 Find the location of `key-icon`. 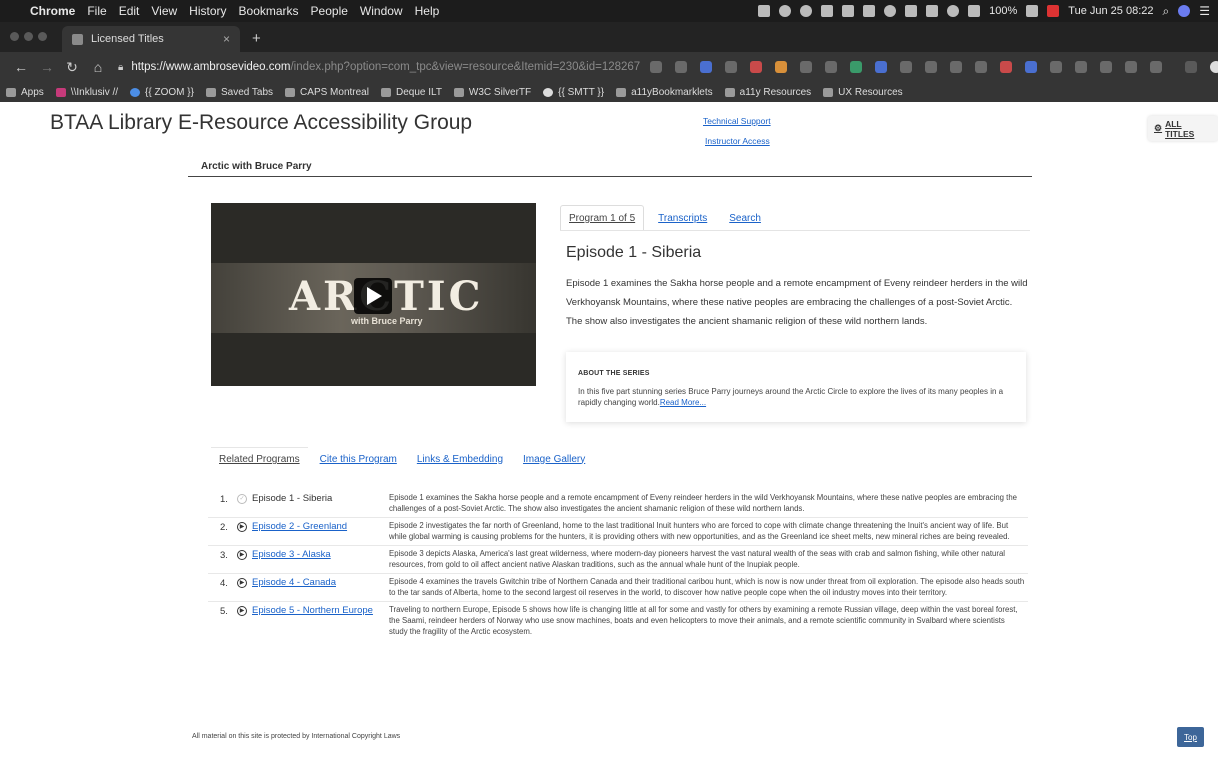

key-icon is located at coordinates (656, 67).